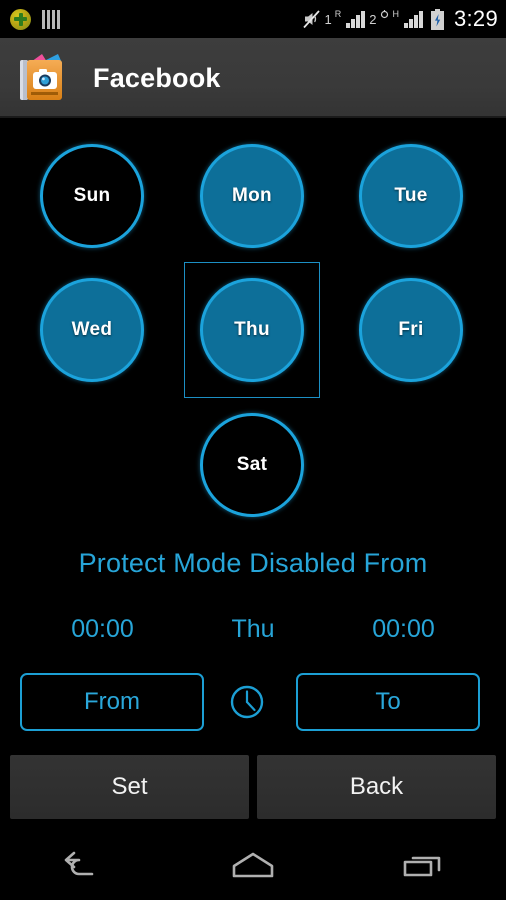 This screenshot has width=506, height=900. I want to click on status-bar-right: 1 R 2 H 3:29, so click(400, 19).